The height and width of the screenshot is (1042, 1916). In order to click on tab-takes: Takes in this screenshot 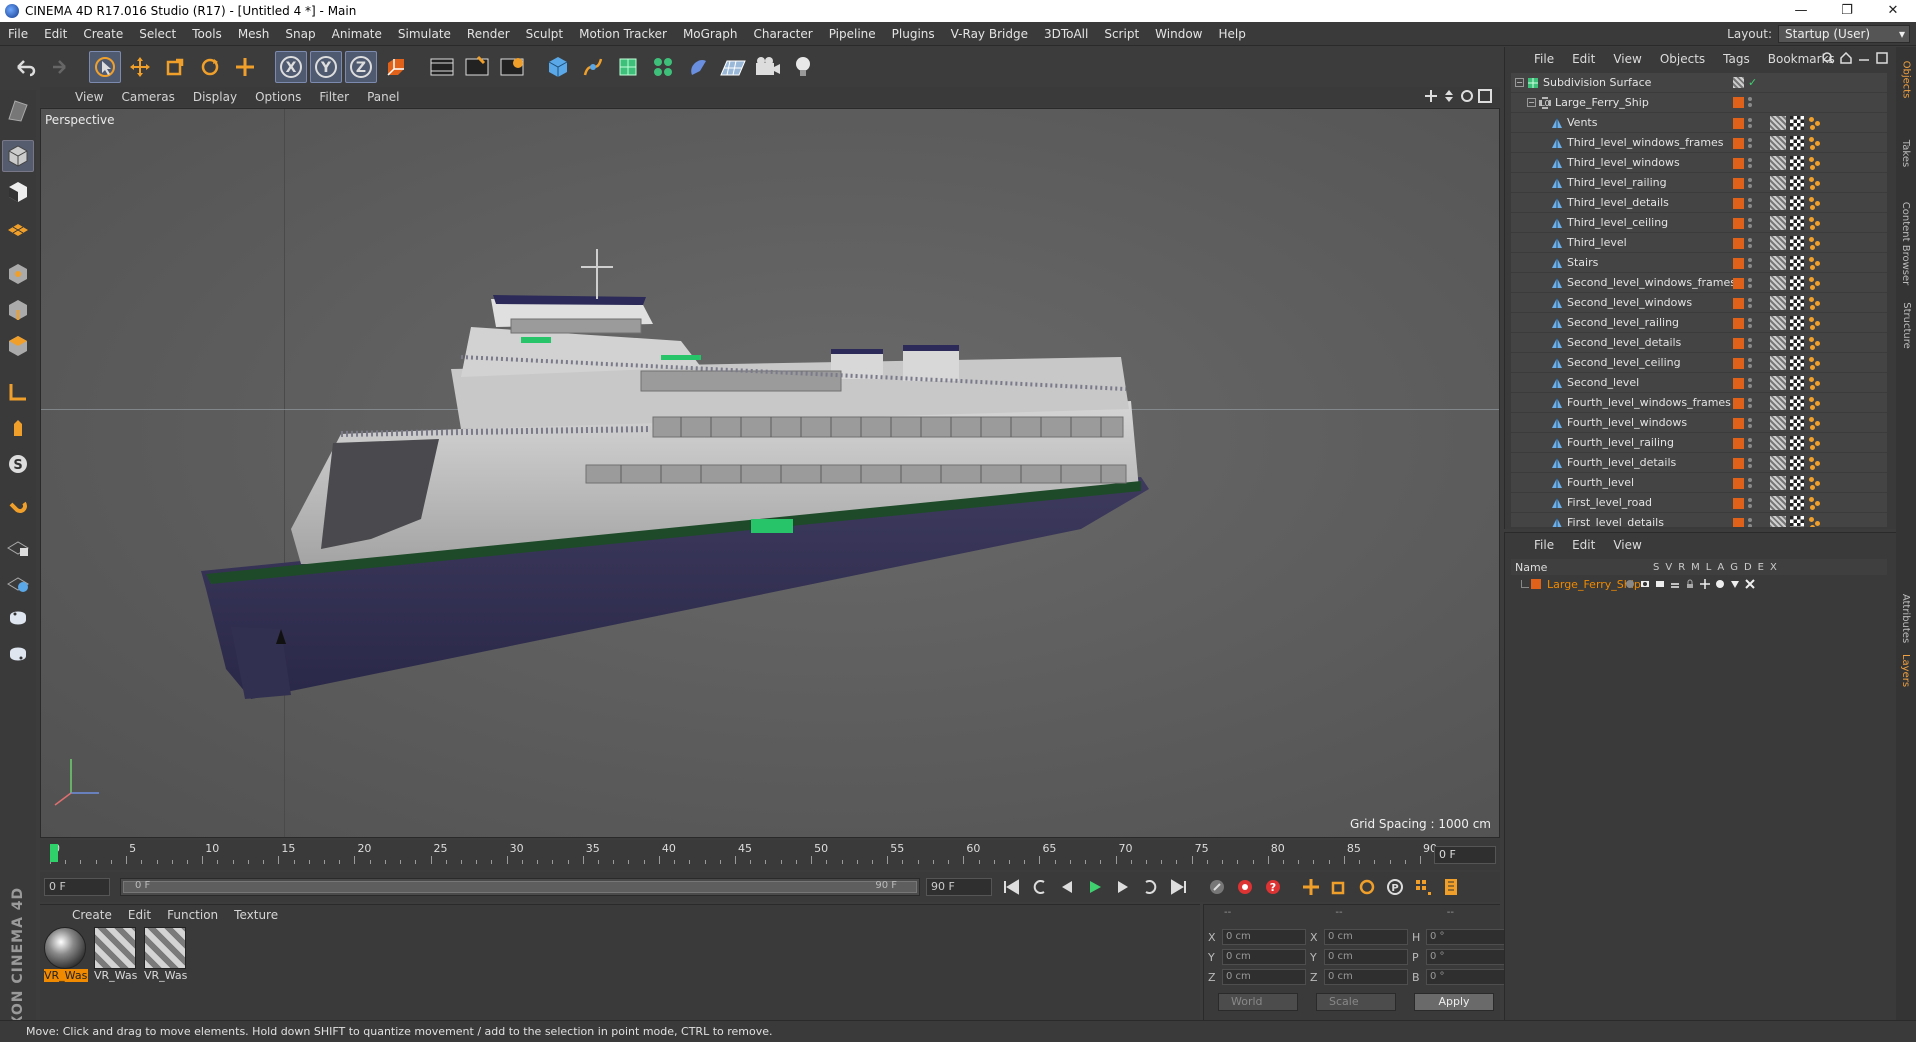, I will do `click(1906, 153)`.